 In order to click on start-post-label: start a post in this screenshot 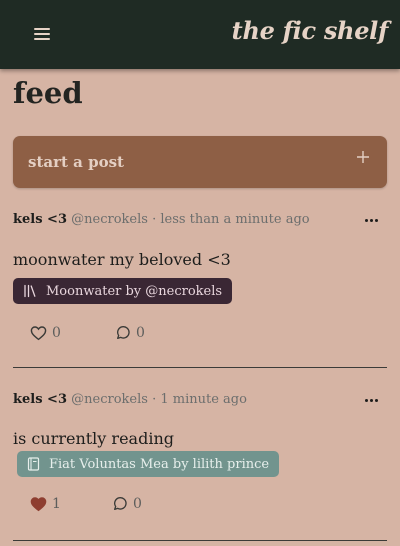, I will do `click(76, 162)`.